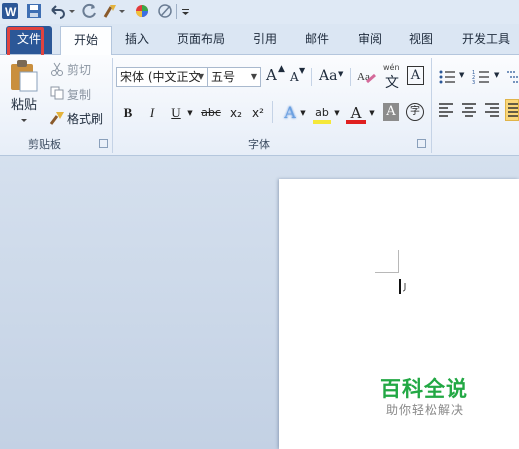 This screenshot has width=519, height=449. I want to click on tab-insert: 插入, so click(137, 39).